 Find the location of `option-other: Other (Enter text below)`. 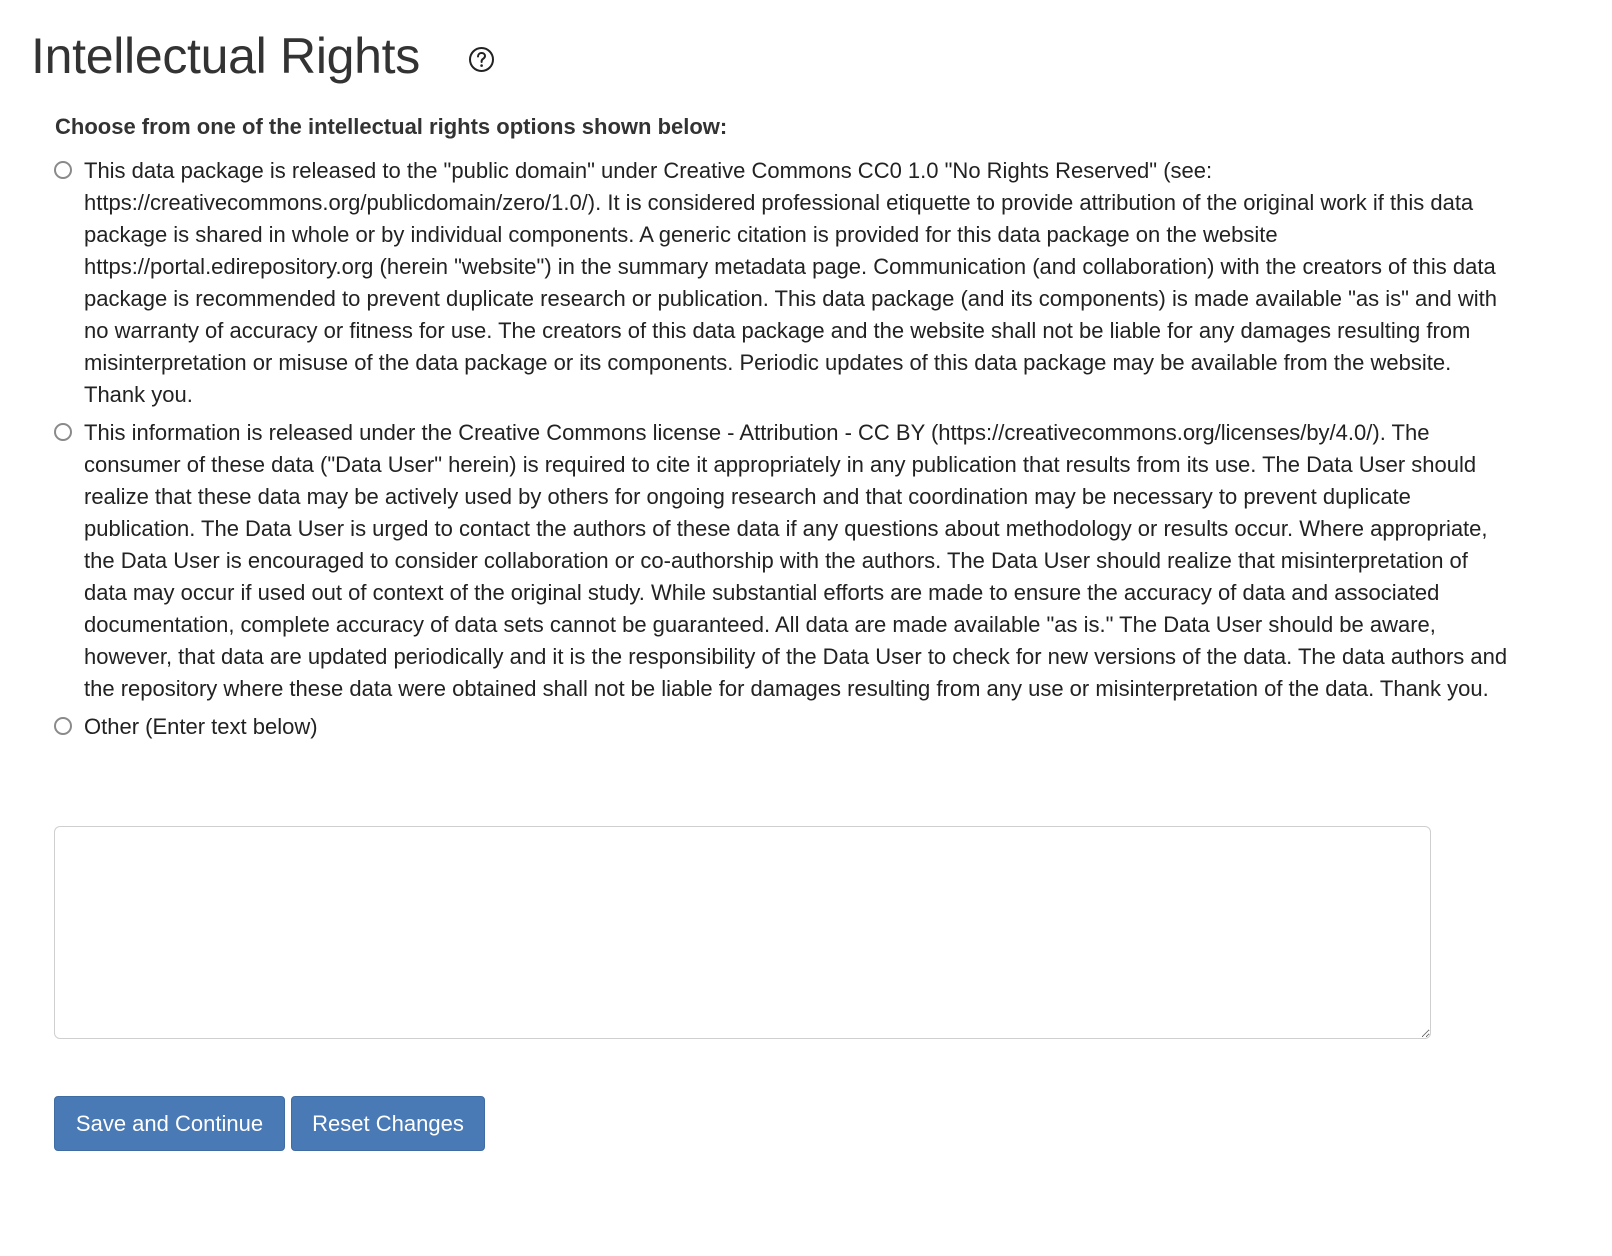

option-other: Other (Enter text below) is located at coordinates (784, 727).